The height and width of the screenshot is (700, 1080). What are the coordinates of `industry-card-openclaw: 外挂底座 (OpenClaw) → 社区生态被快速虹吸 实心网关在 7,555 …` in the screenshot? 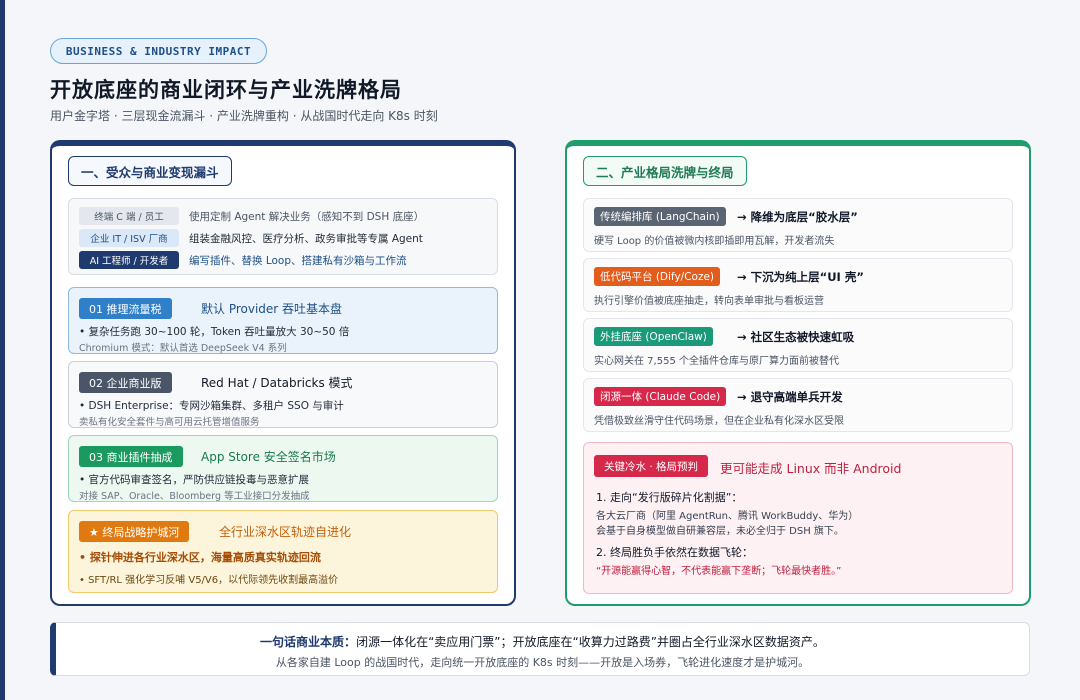 It's located at (798, 345).